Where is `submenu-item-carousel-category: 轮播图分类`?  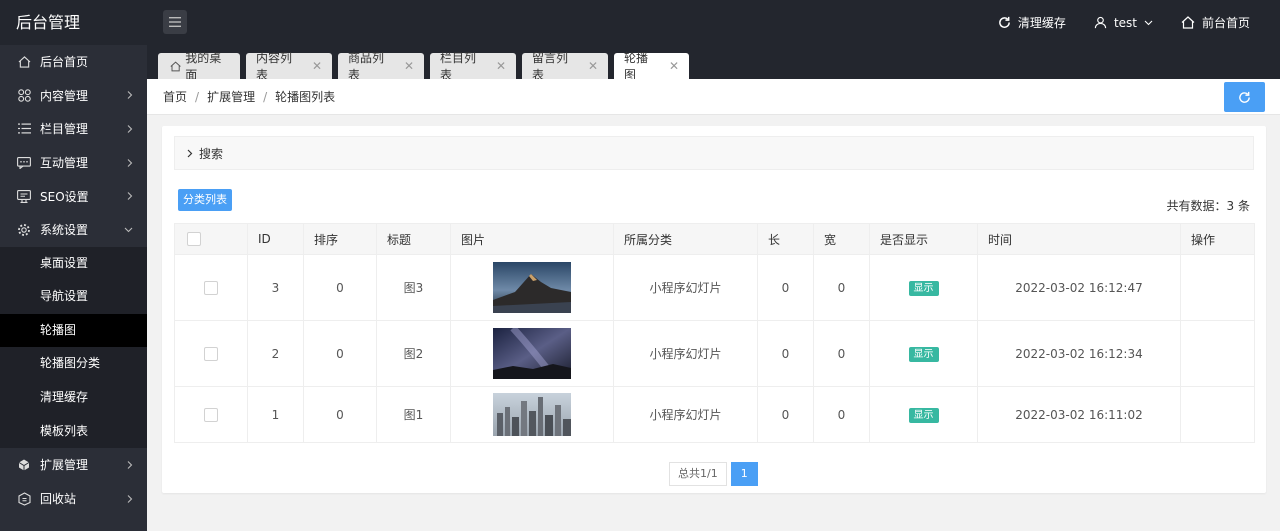 submenu-item-carousel-category: 轮播图分类 is located at coordinates (73, 364).